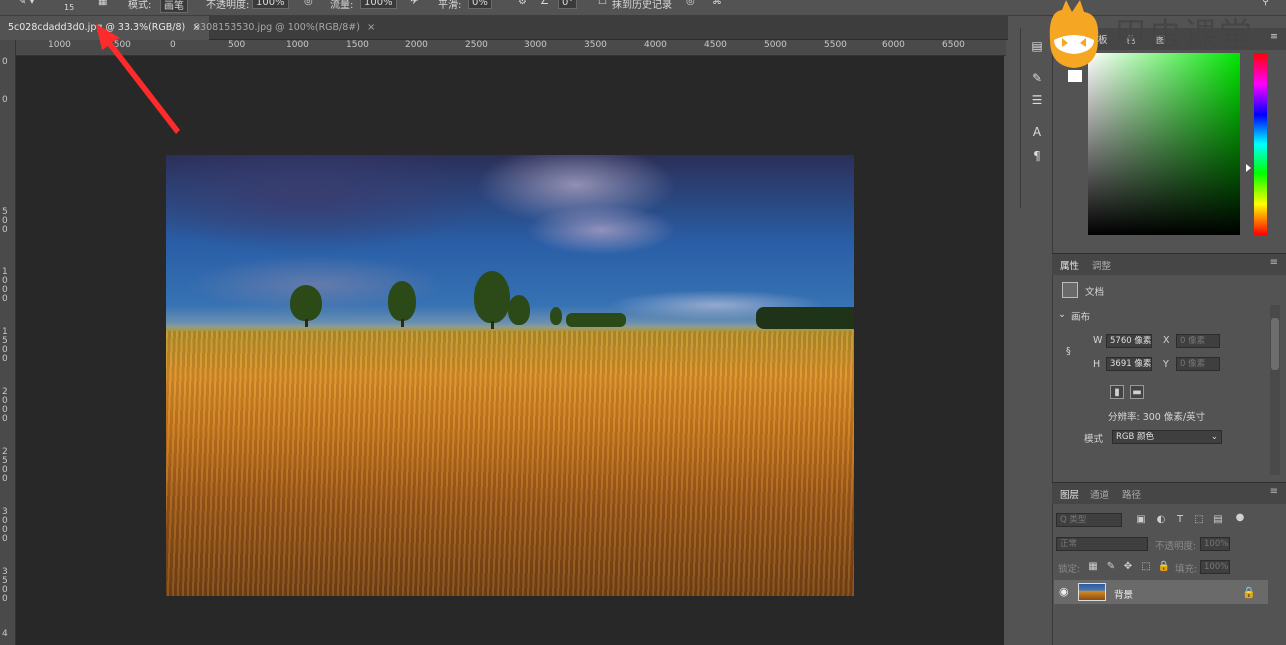  I want to click on landscape-orientation-icon: ▬, so click(1137, 392).